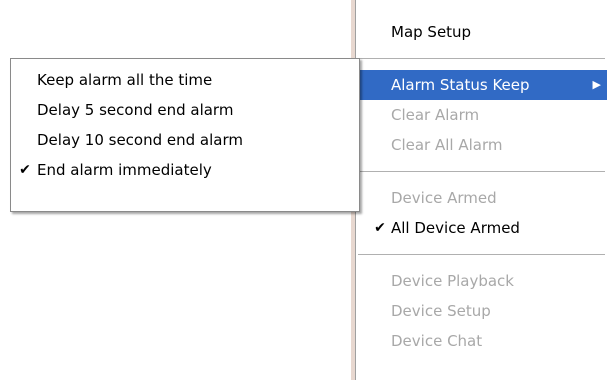 This screenshot has width=607, height=380. Describe the element at coordinates (431, 32) in the screenshot. I see `menu-item-label: Map Setup` at that location.